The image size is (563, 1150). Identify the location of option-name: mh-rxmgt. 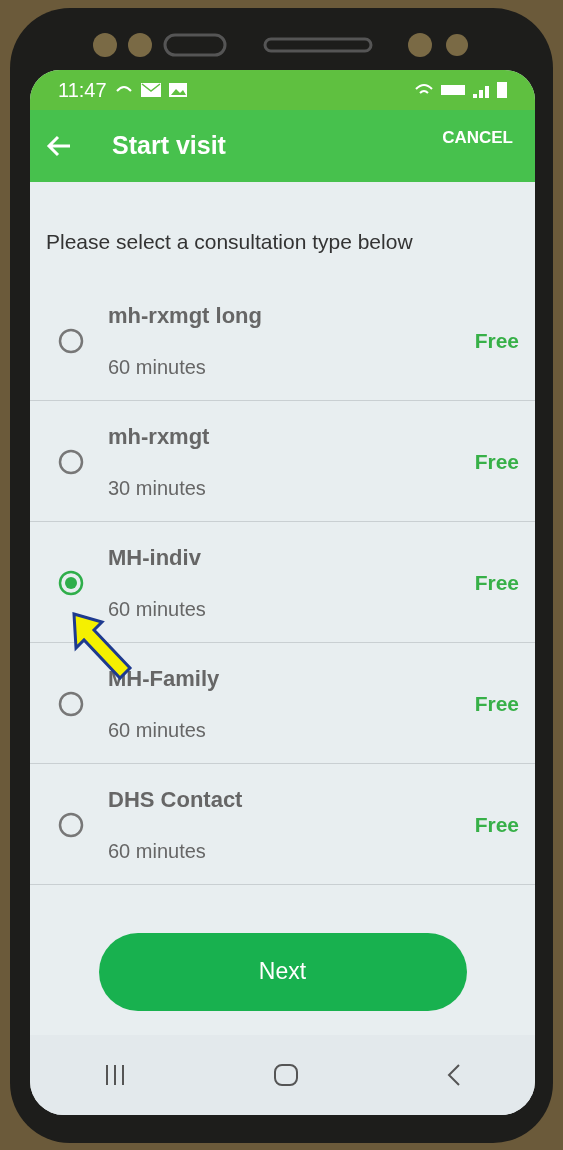
(159, 437).